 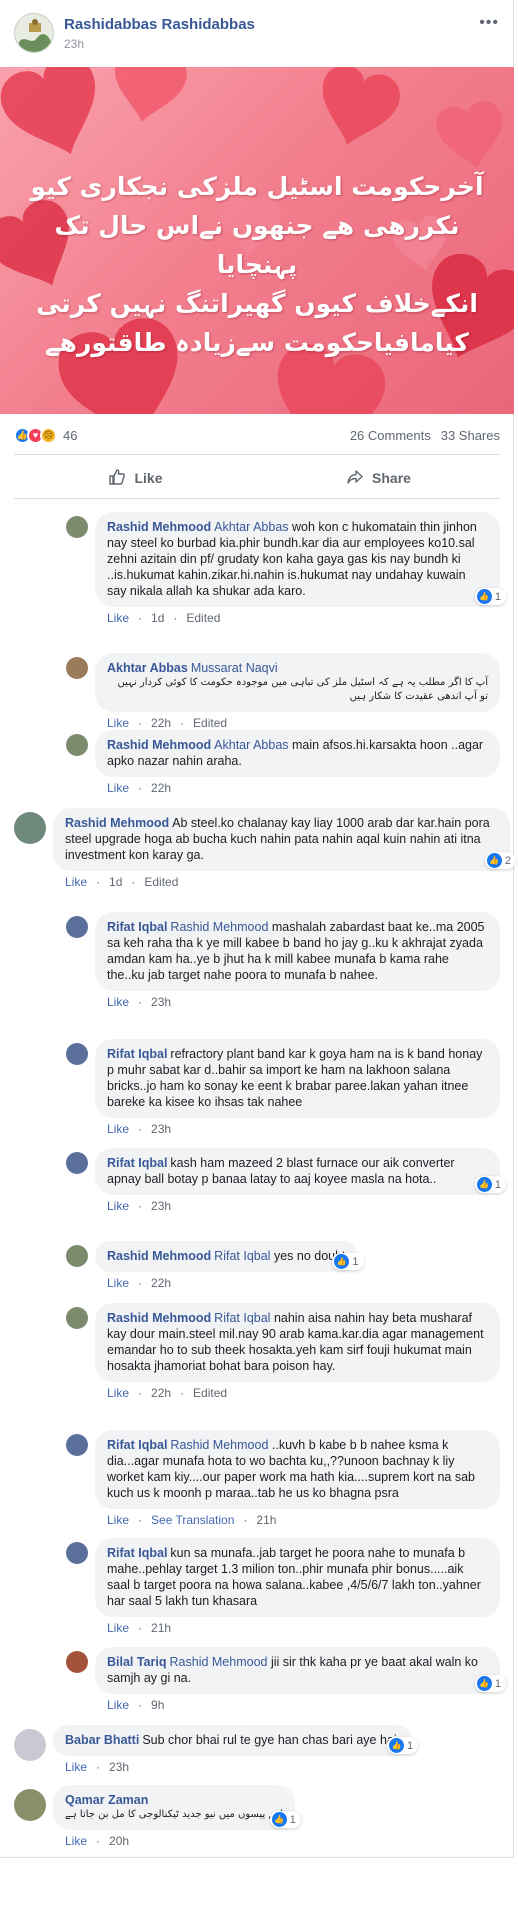 I want to click on like-button: Like, so click(x=135, y=478).